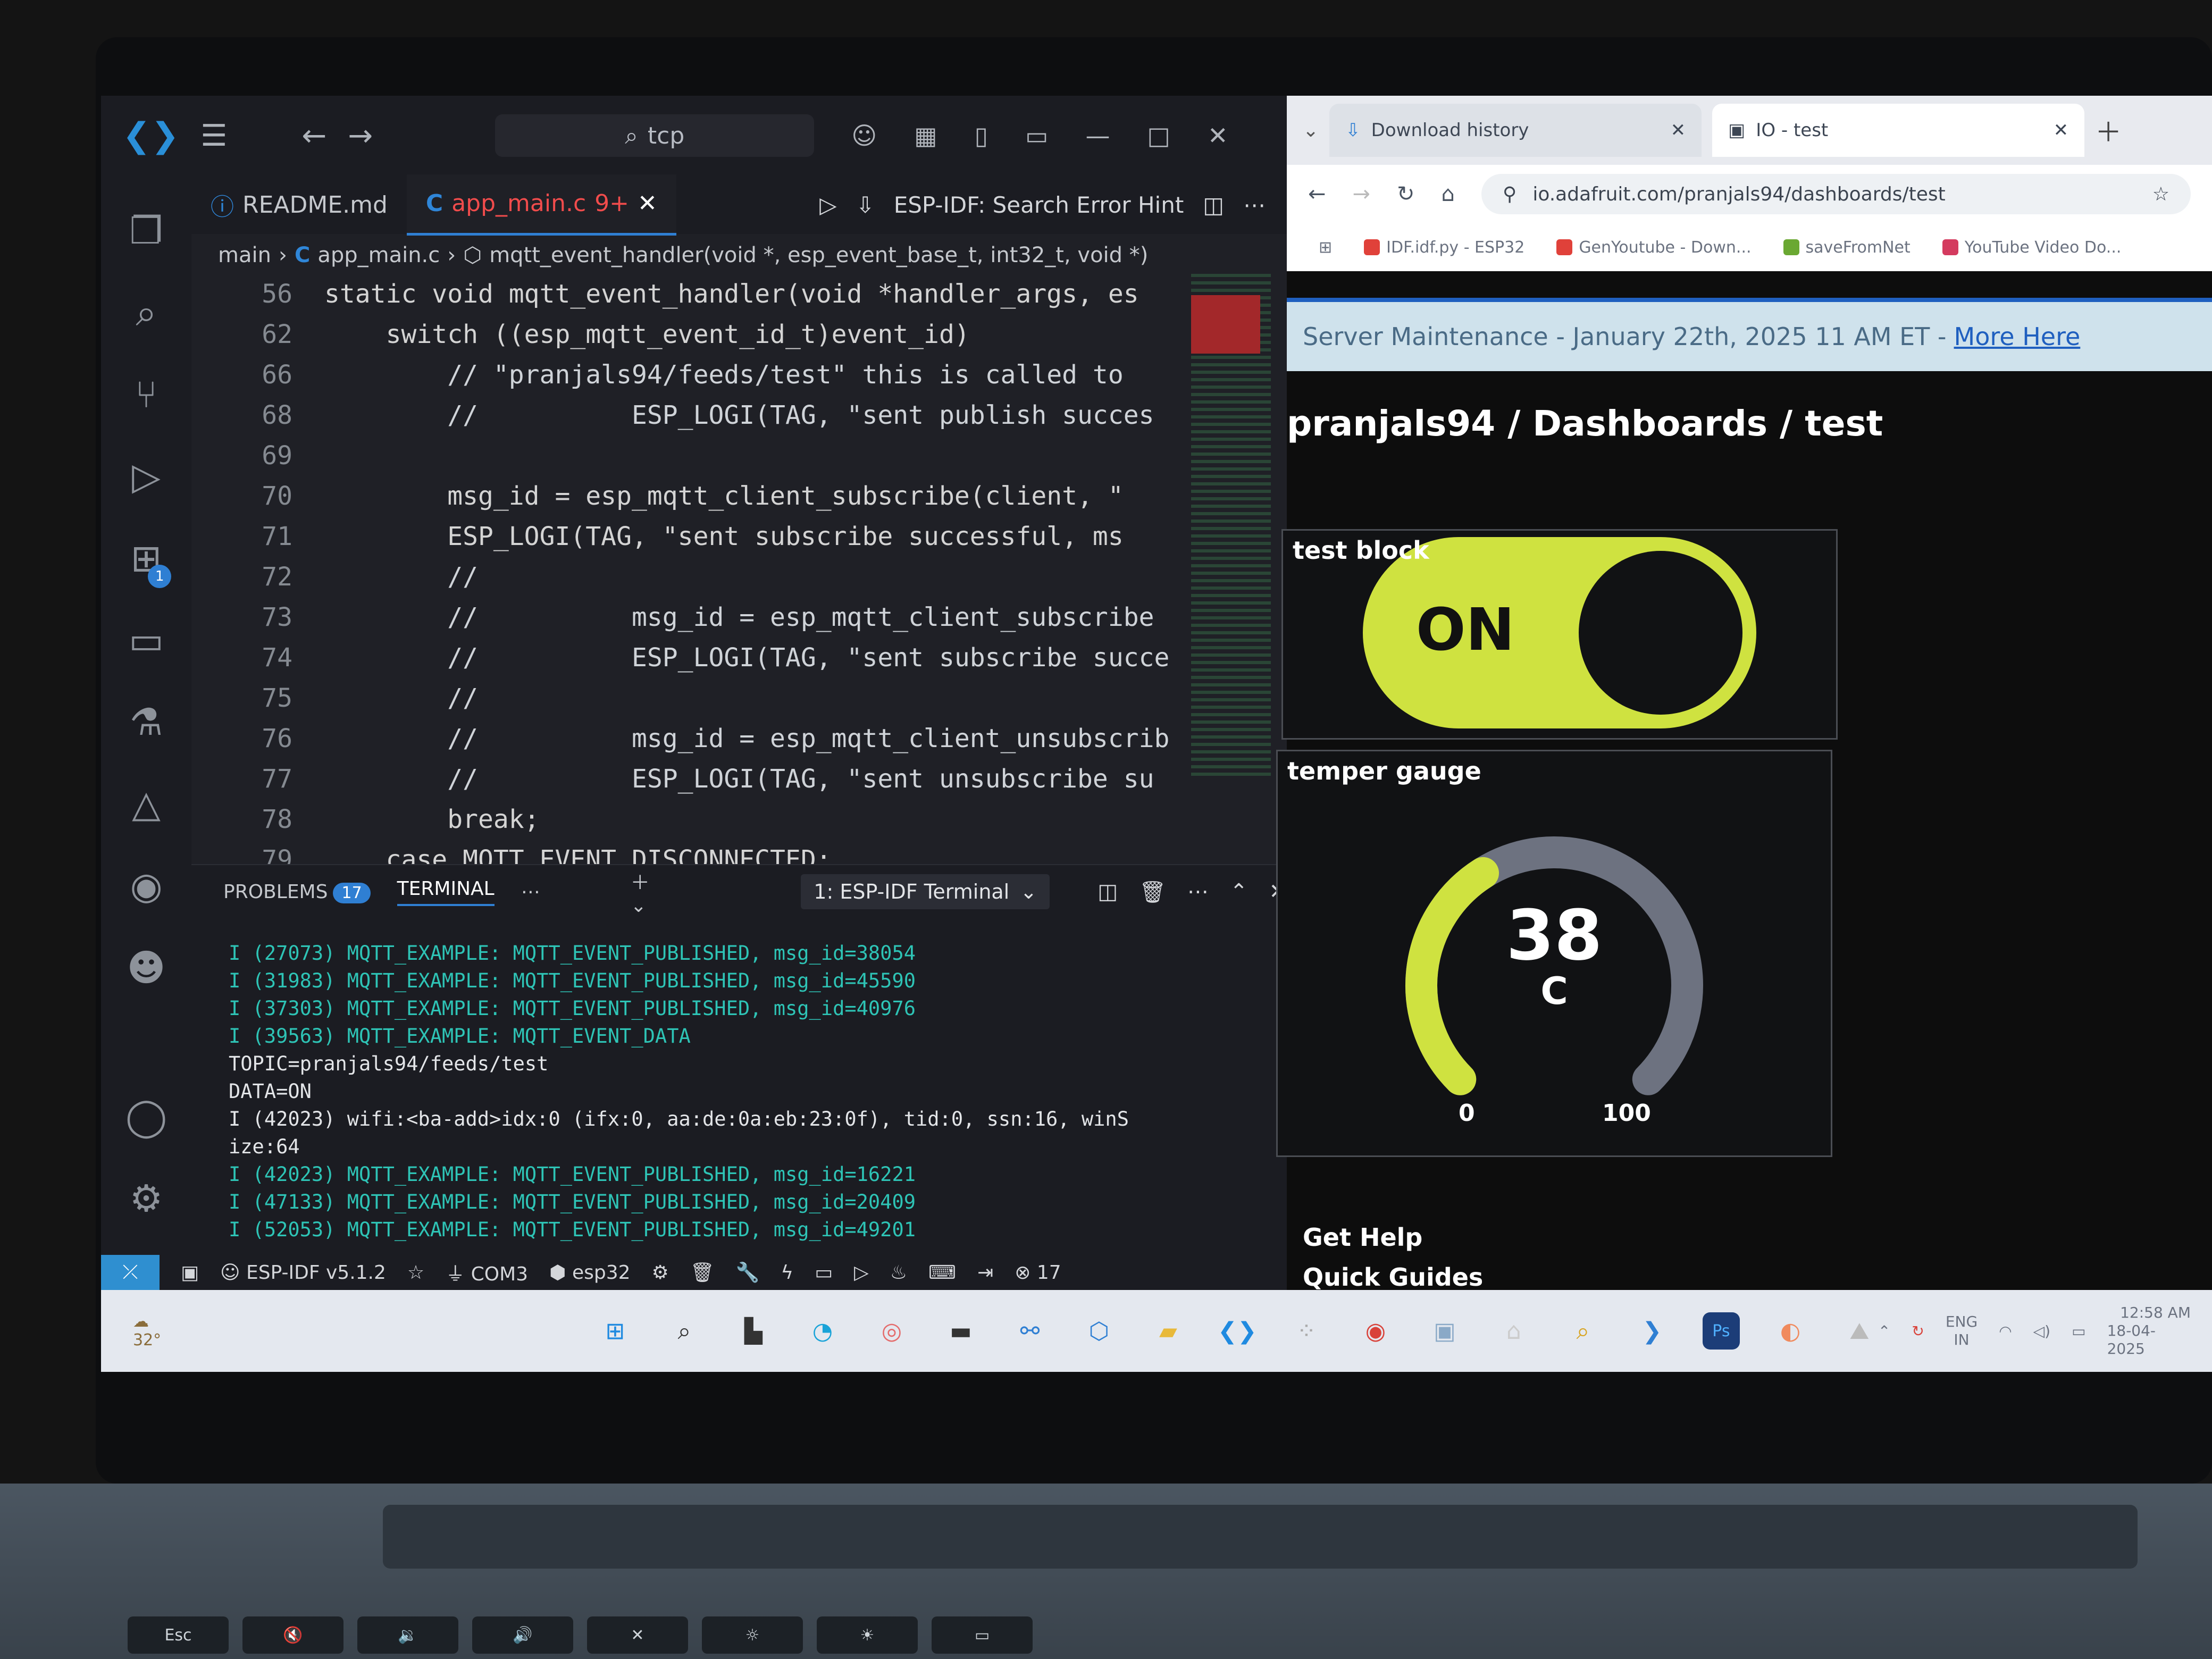  I want to click on maximize-icon: □, so click(1158, 135).